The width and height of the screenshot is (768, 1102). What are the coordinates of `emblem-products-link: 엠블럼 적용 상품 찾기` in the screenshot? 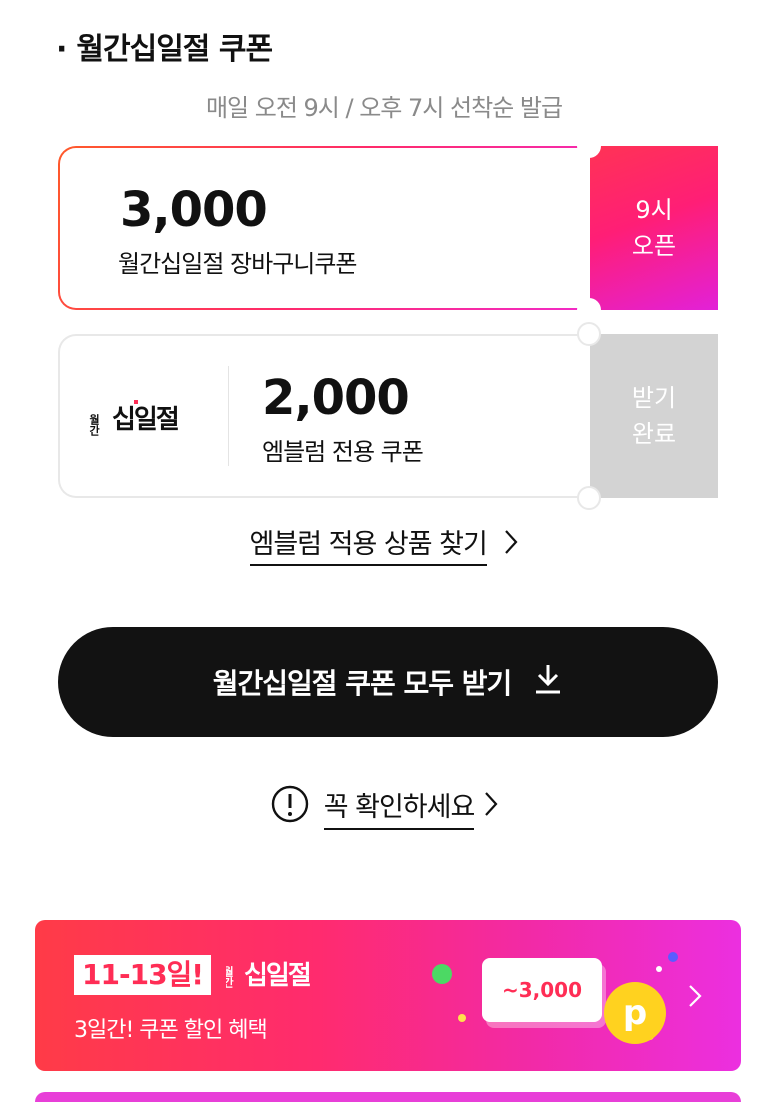 It's located at (384, 544).